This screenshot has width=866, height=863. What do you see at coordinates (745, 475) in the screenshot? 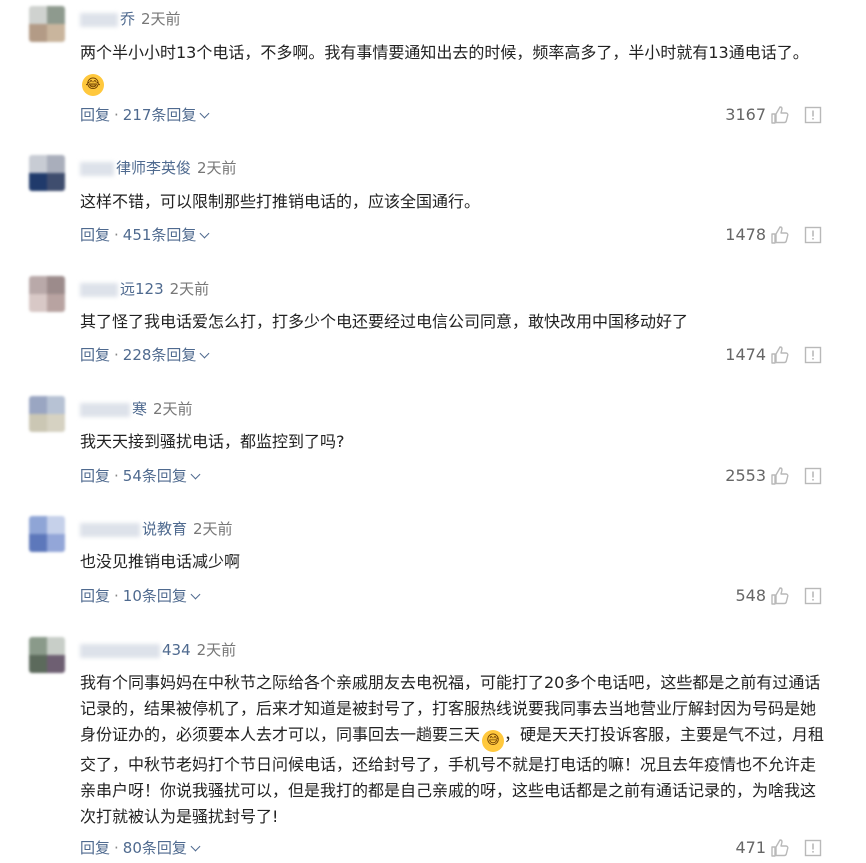
I see `like-count: 2553` at bounding box center [745, 475].